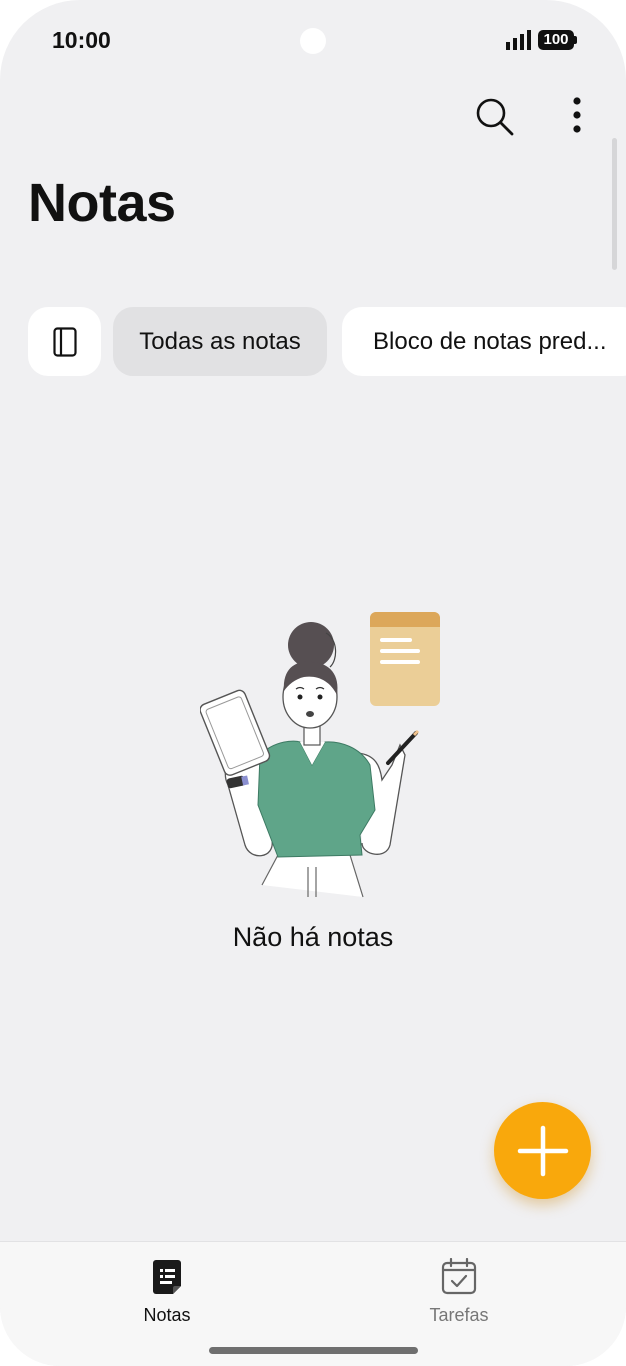  Describe the element at coordinates (313, 1350) in the screenshot. I see `home-indicator` at that location.